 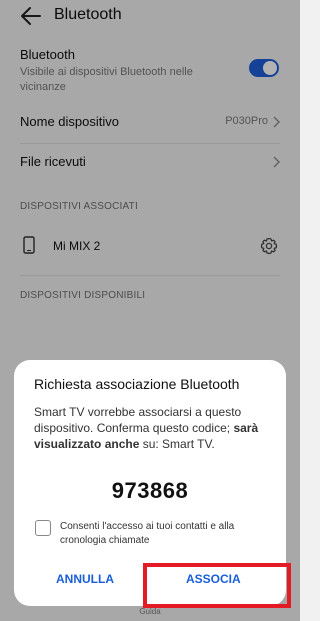 I want to click on help-link: Guida, so click(x=150, y=611).